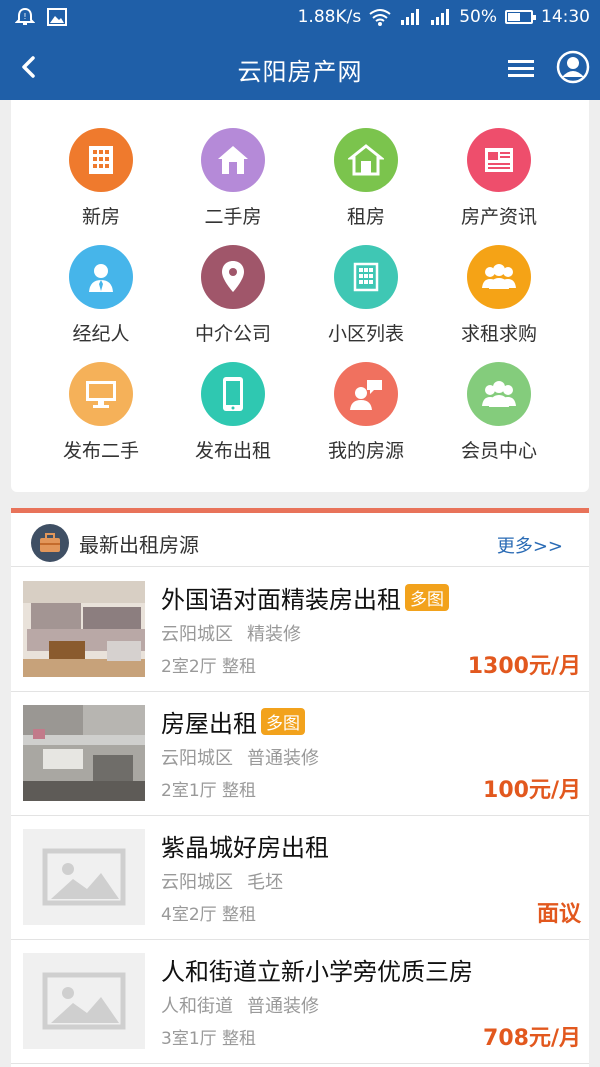 The width and height of the screenshot is (600, 1067). Describe the element at coordinates (101, 394) in the screenshot. I see `monitor-icon` at that location.